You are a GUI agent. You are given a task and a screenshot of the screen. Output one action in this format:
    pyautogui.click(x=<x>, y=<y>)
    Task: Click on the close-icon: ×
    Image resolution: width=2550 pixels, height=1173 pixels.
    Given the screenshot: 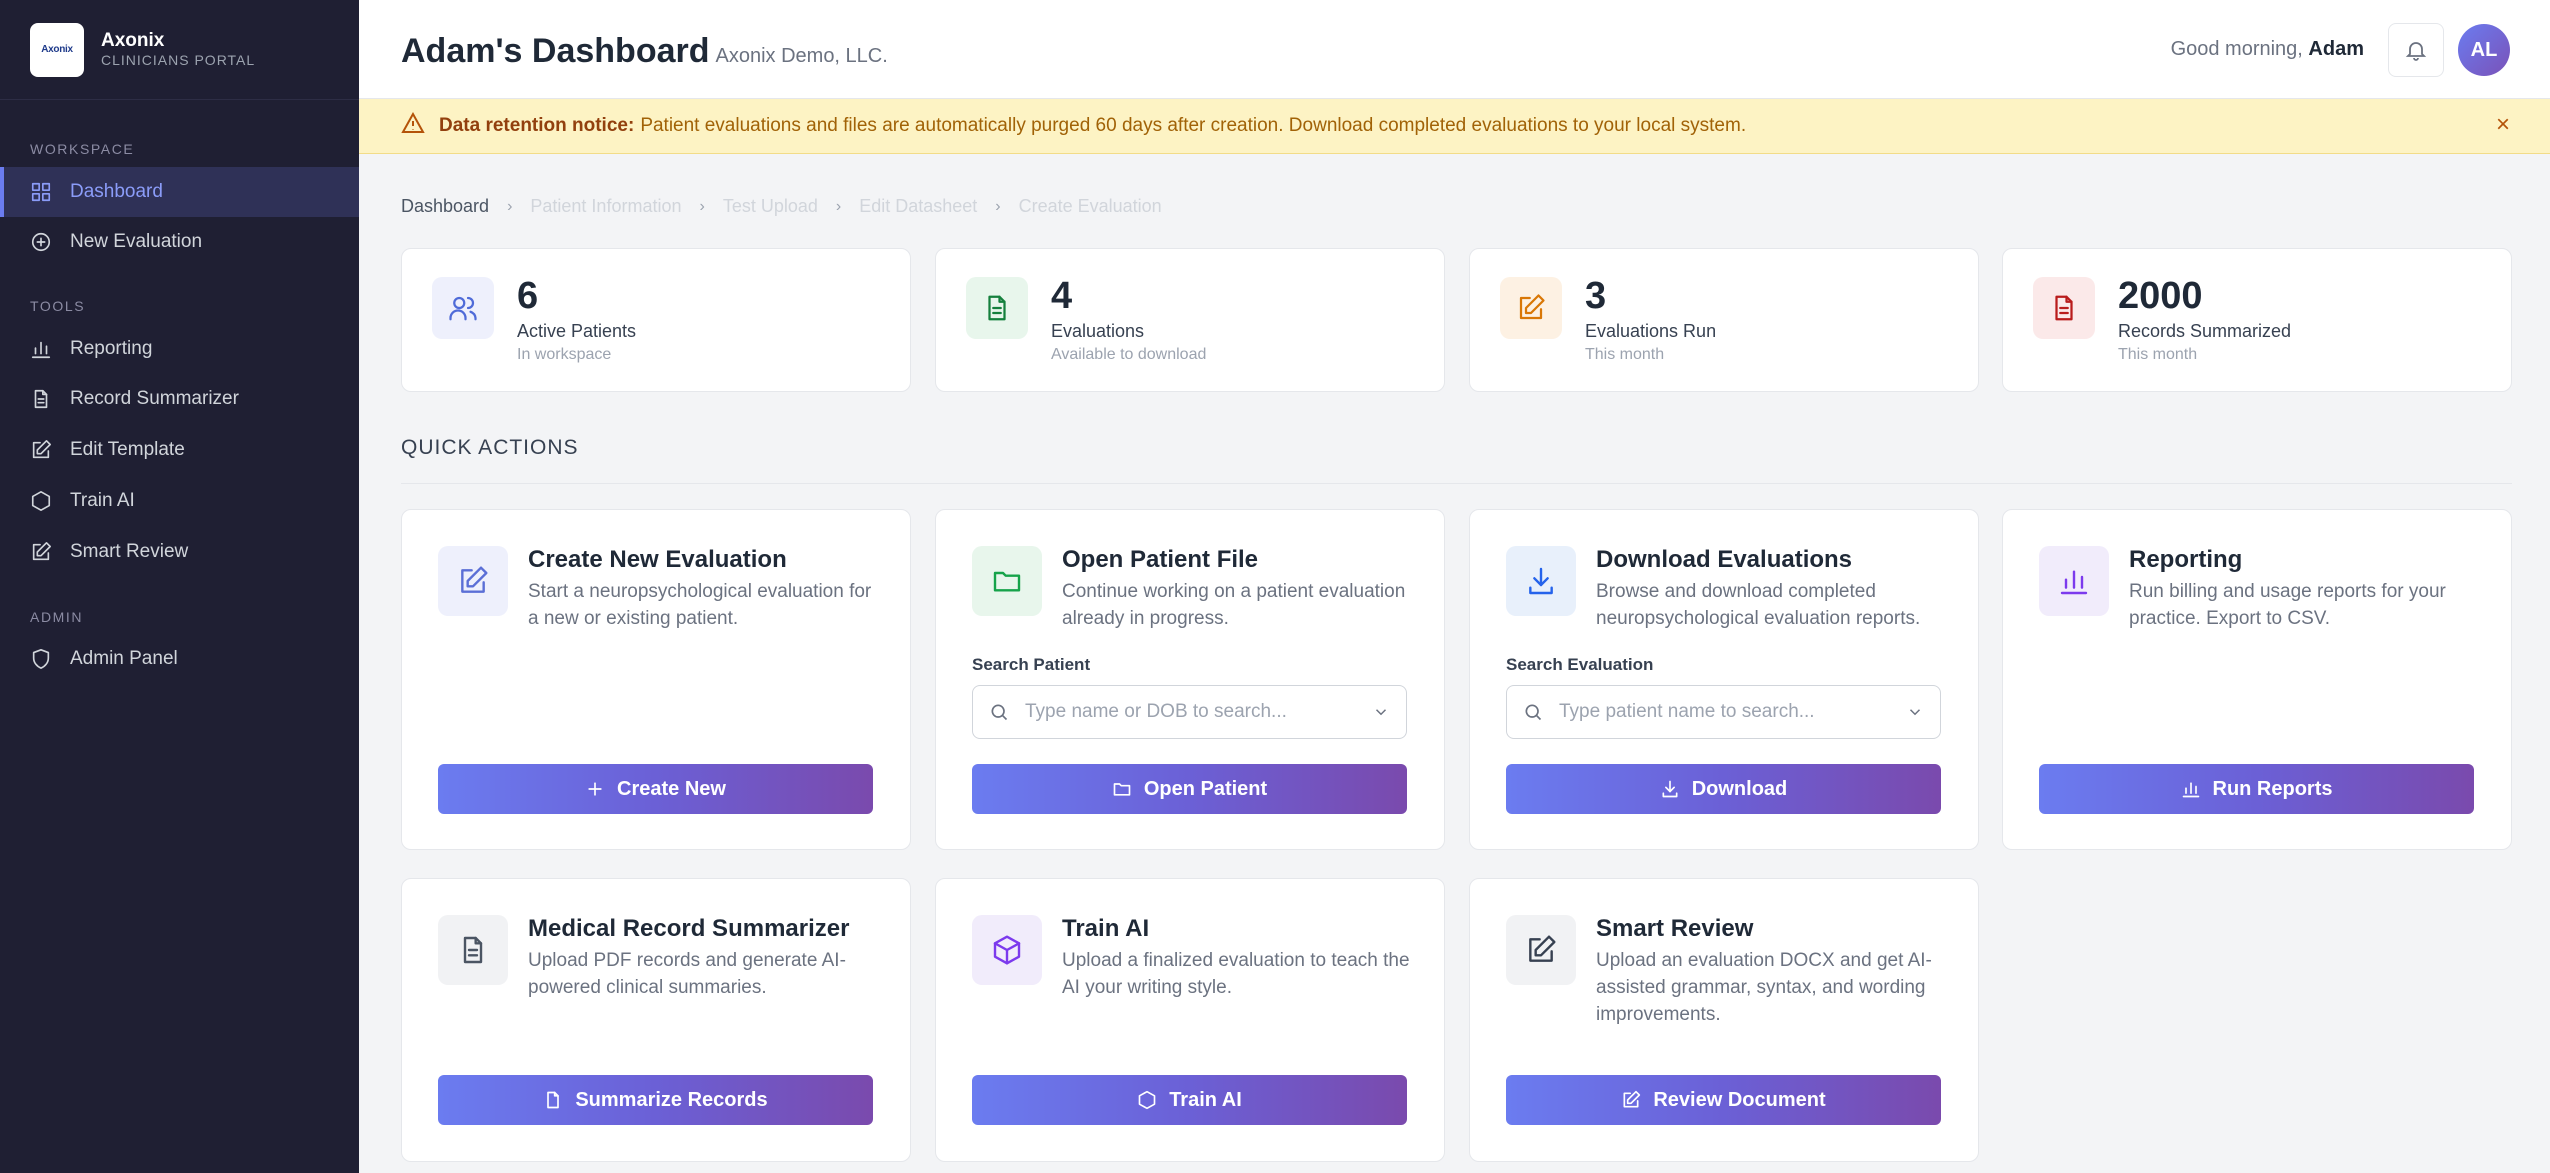 What is the action you would take?
    pyautogui.click(x=2503, y=125)
    